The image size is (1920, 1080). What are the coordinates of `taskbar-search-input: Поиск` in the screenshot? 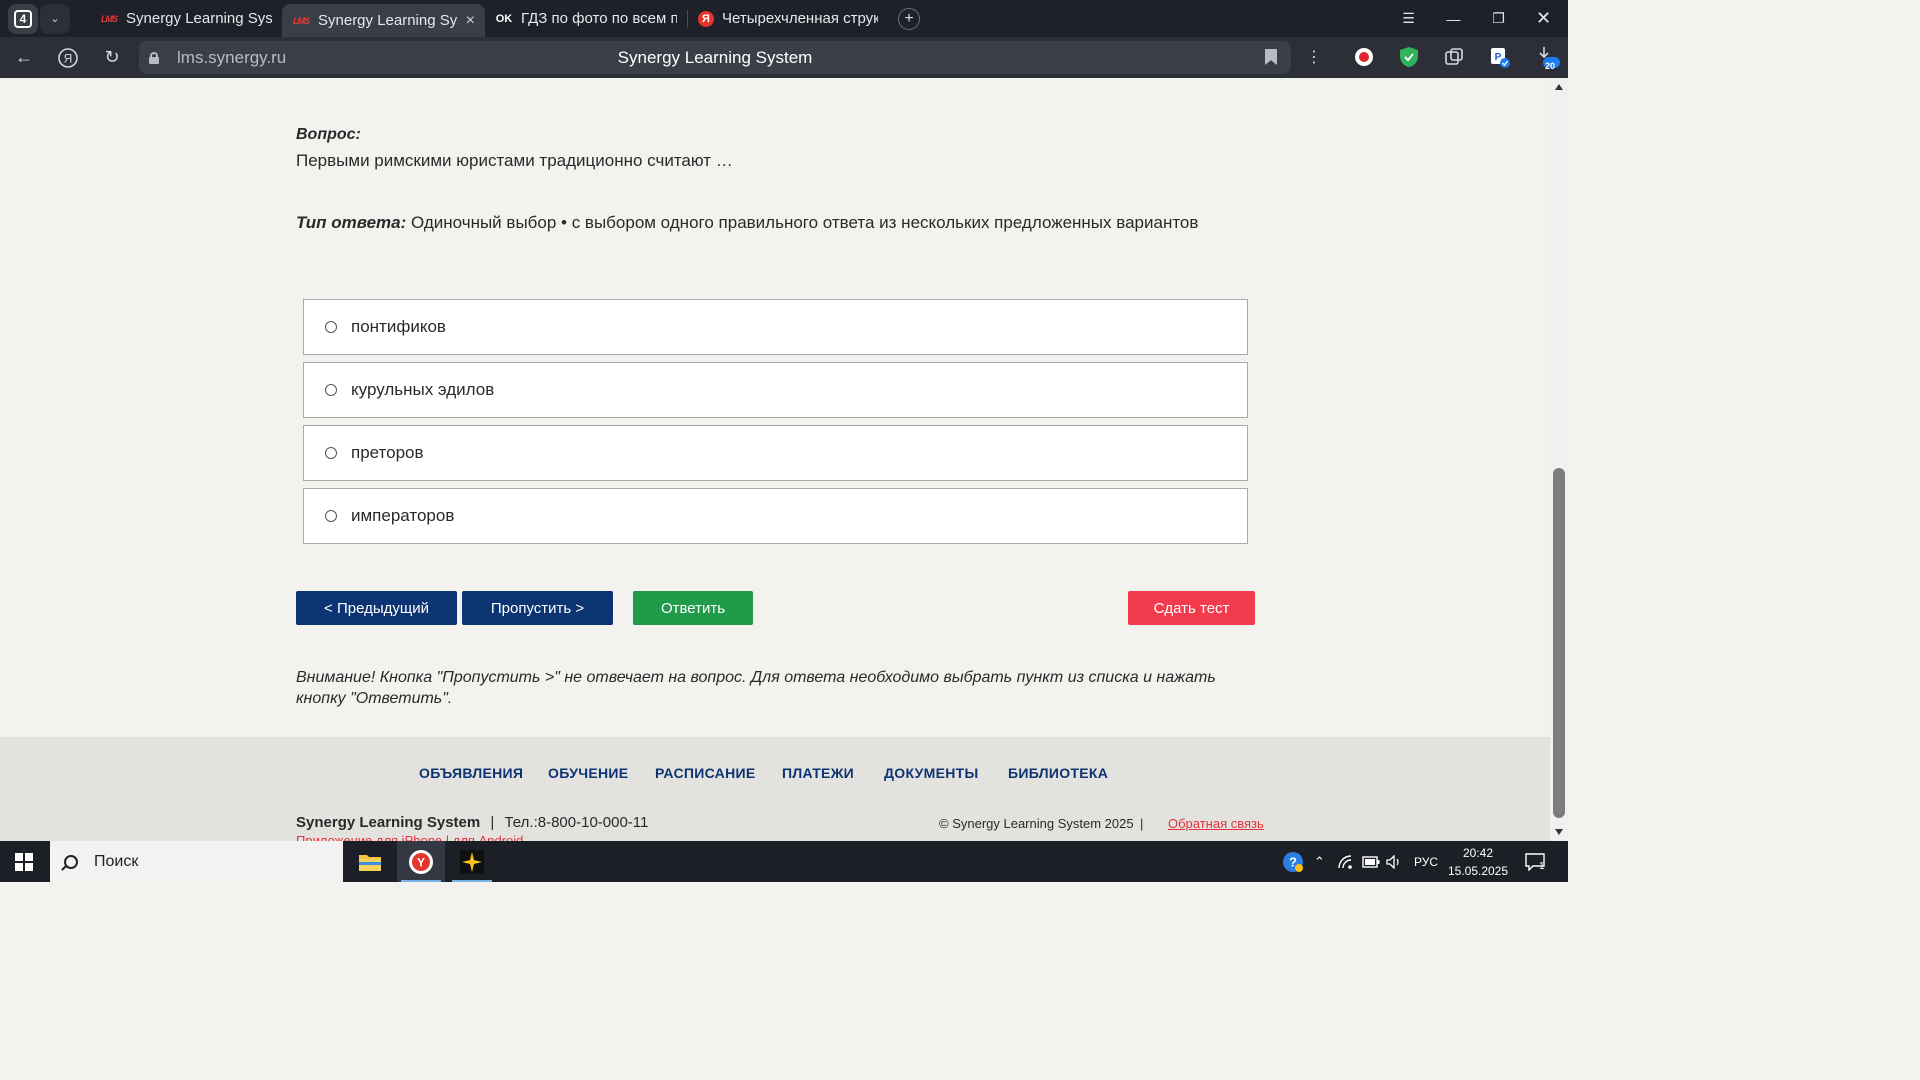 It's located at (196, 861).